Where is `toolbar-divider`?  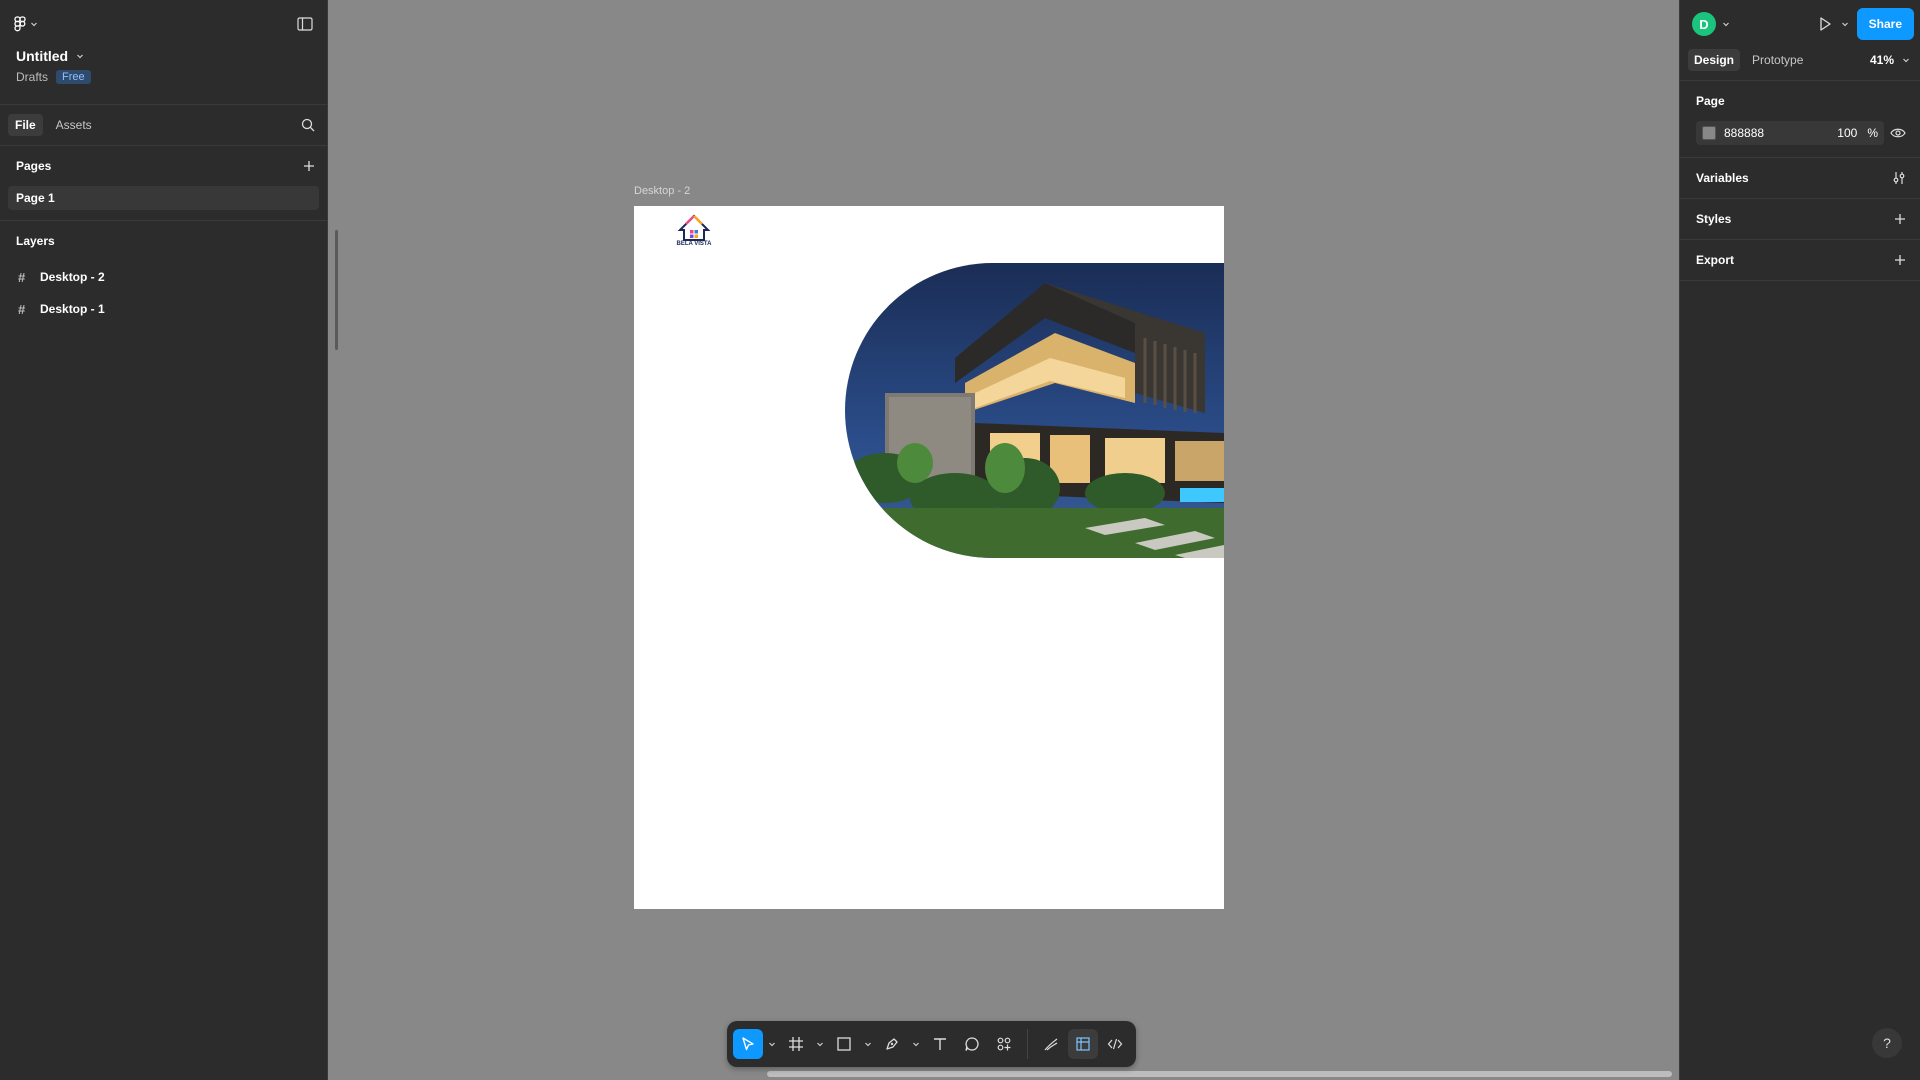
toolbar-divider is located at coordinates (1027, 1044).